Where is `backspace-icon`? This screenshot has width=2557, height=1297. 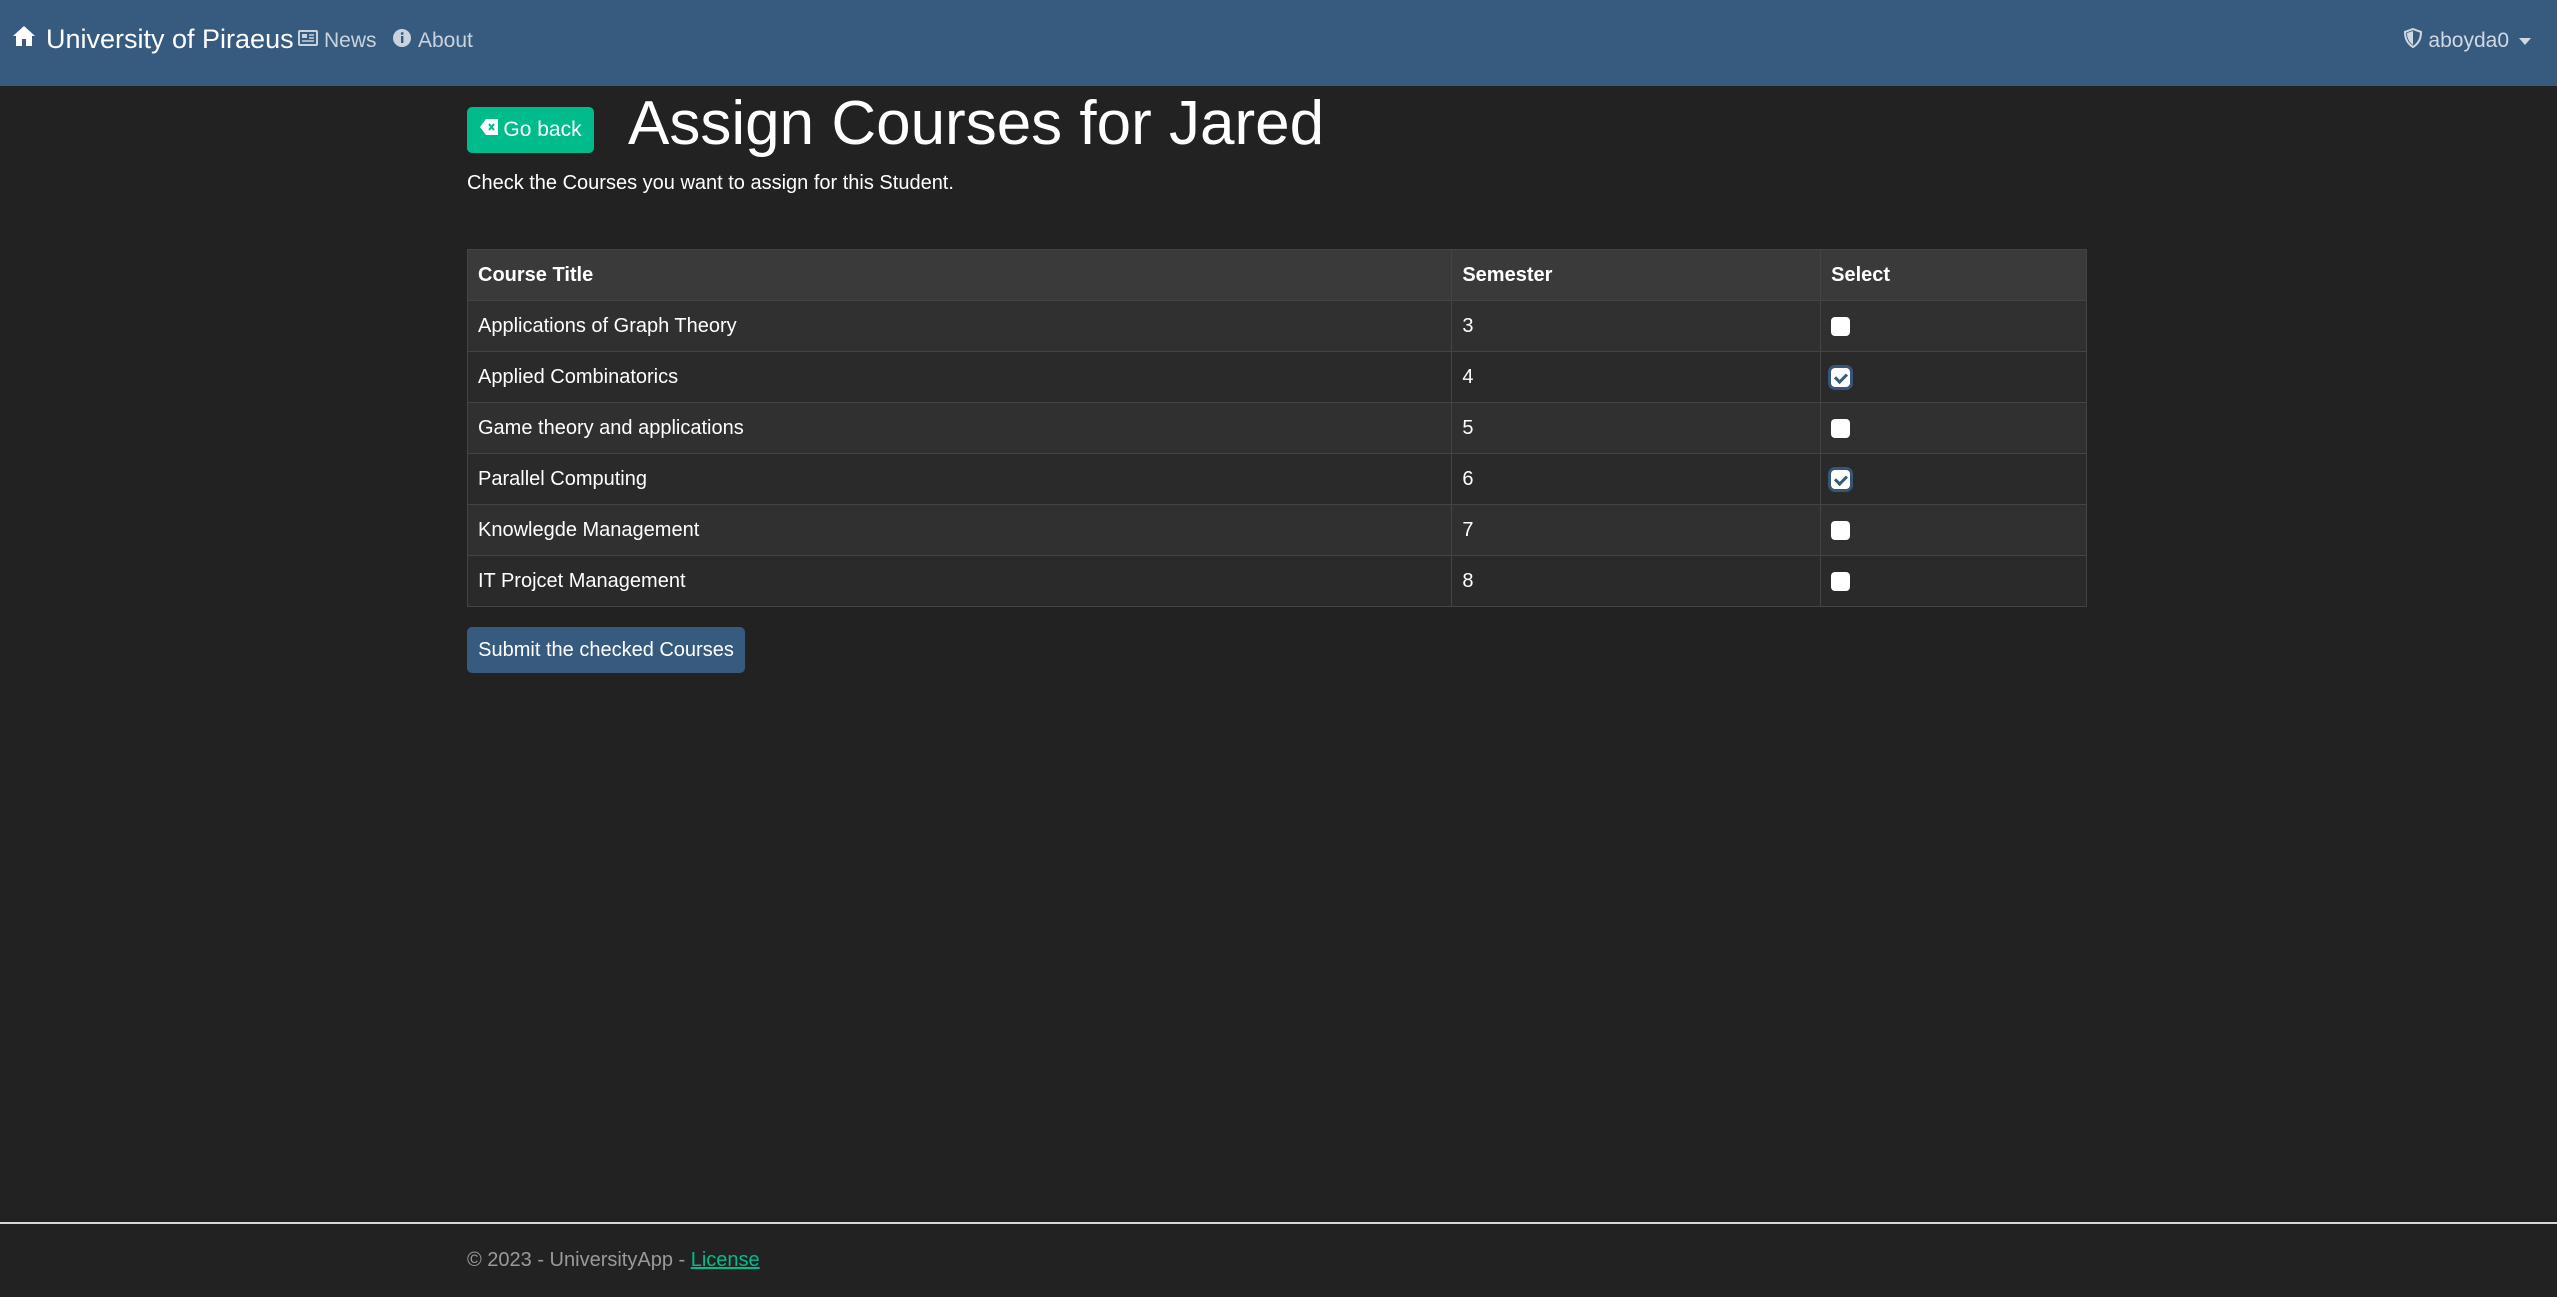 backspace-icon is located at coordinates (489, 130).